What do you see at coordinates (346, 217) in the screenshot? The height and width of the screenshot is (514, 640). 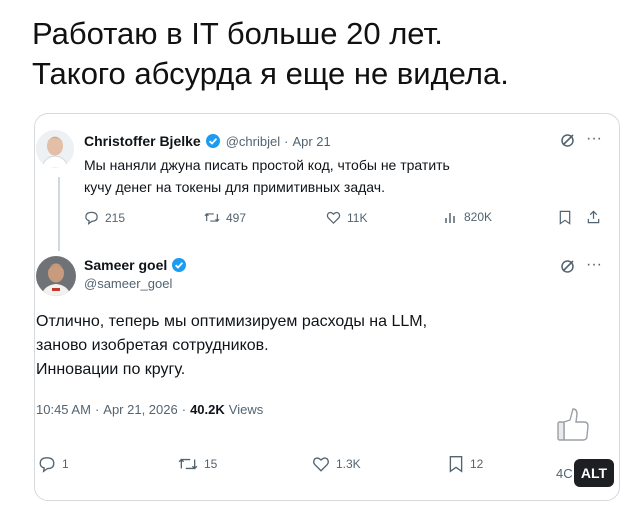 I see `quoted-like-button: 11K` at bounding box center [346, 217].